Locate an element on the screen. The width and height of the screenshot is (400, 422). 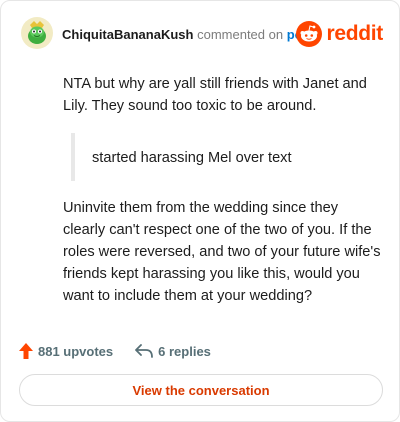
comment-stats: 881 upvotes 6 replies is located at coordinates (115, 351).